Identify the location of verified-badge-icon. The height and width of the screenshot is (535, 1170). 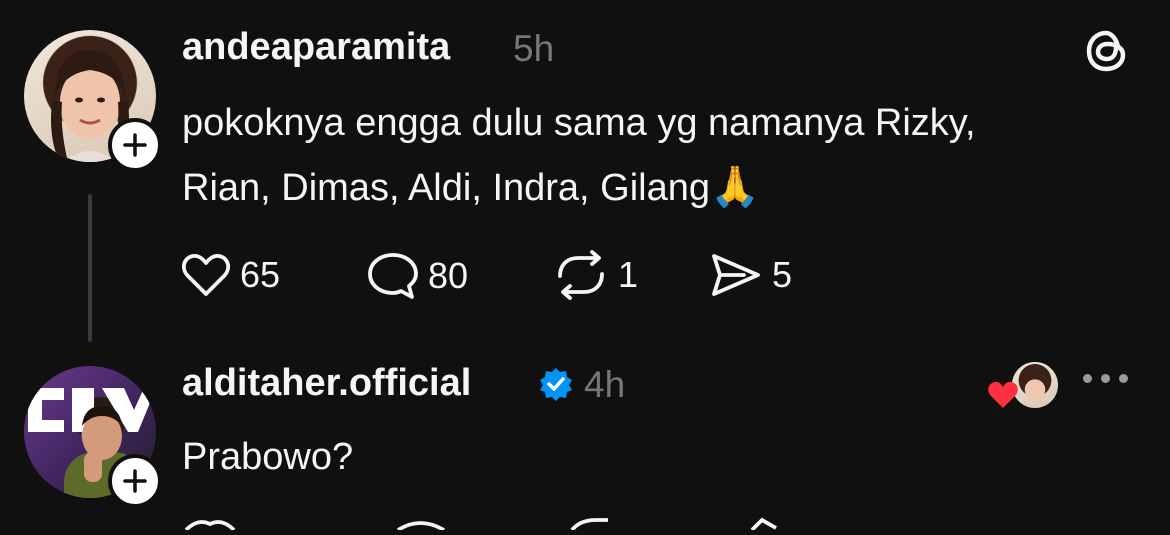
(556, 386).